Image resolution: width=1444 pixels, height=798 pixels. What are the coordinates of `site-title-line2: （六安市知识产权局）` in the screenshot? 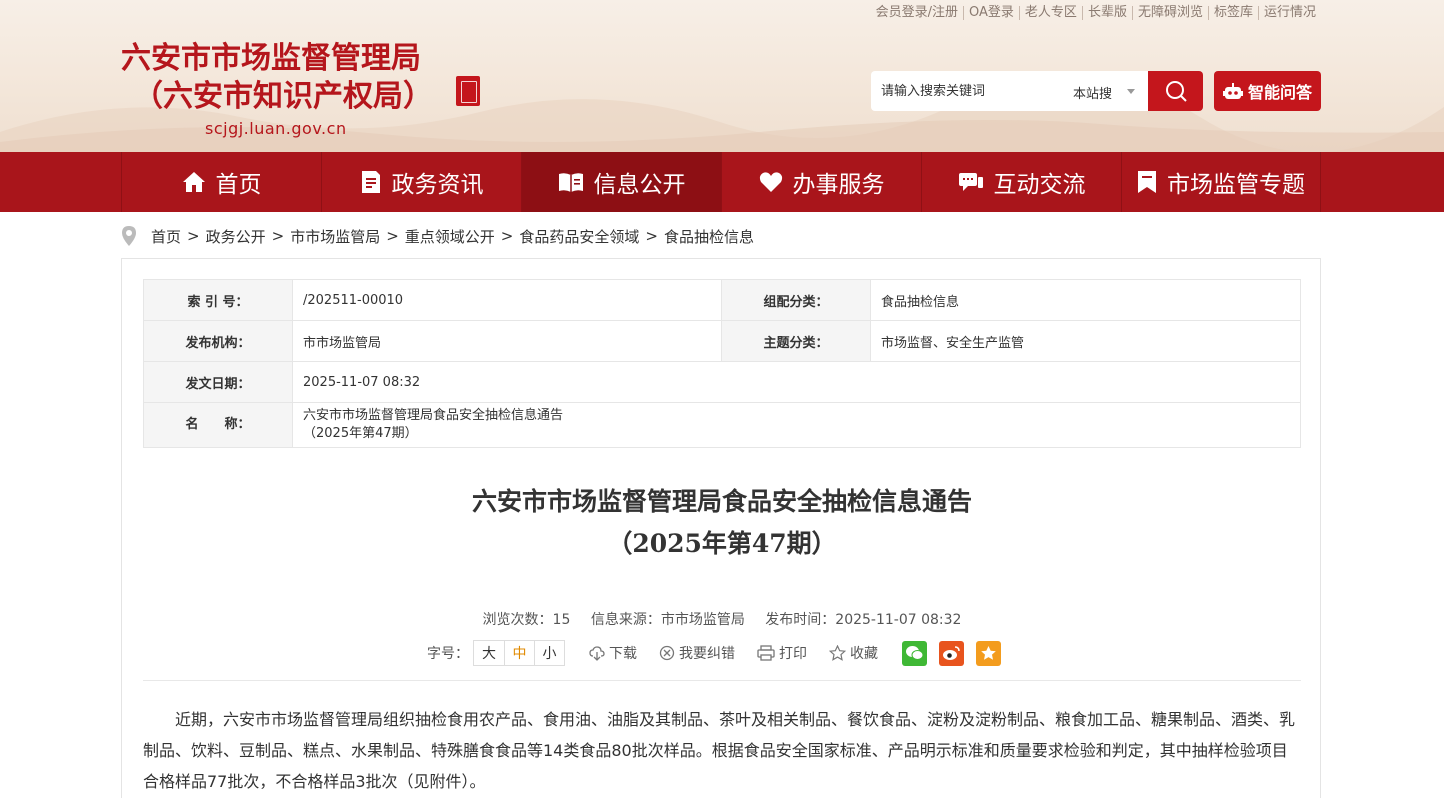 It's located at (283, 96).